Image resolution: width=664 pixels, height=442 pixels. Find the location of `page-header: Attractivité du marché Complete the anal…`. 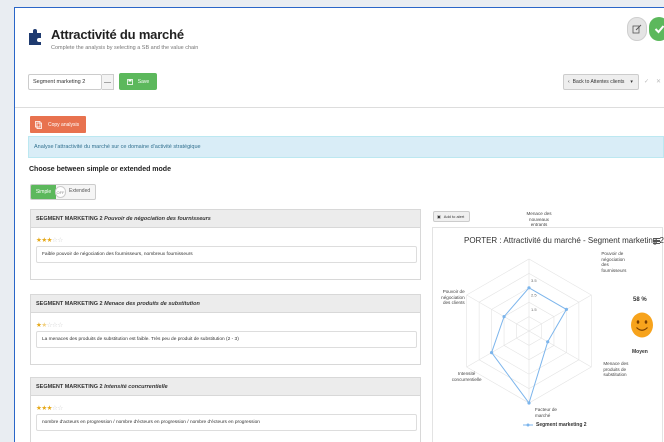

page-header: Attractivité du marché Complete the anal… is located at coordinates (339, 38).